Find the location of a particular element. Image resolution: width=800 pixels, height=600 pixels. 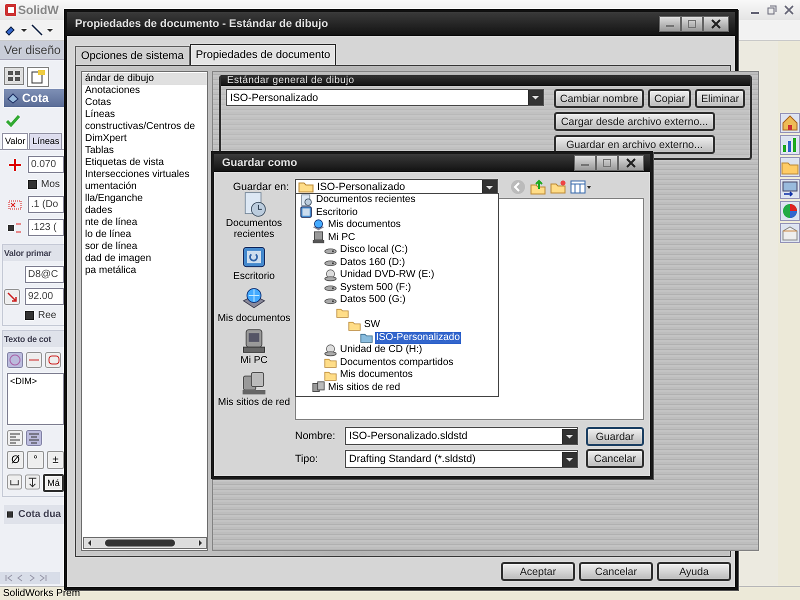

precision-field: .1 (Do is located at coordinates (46, 204).